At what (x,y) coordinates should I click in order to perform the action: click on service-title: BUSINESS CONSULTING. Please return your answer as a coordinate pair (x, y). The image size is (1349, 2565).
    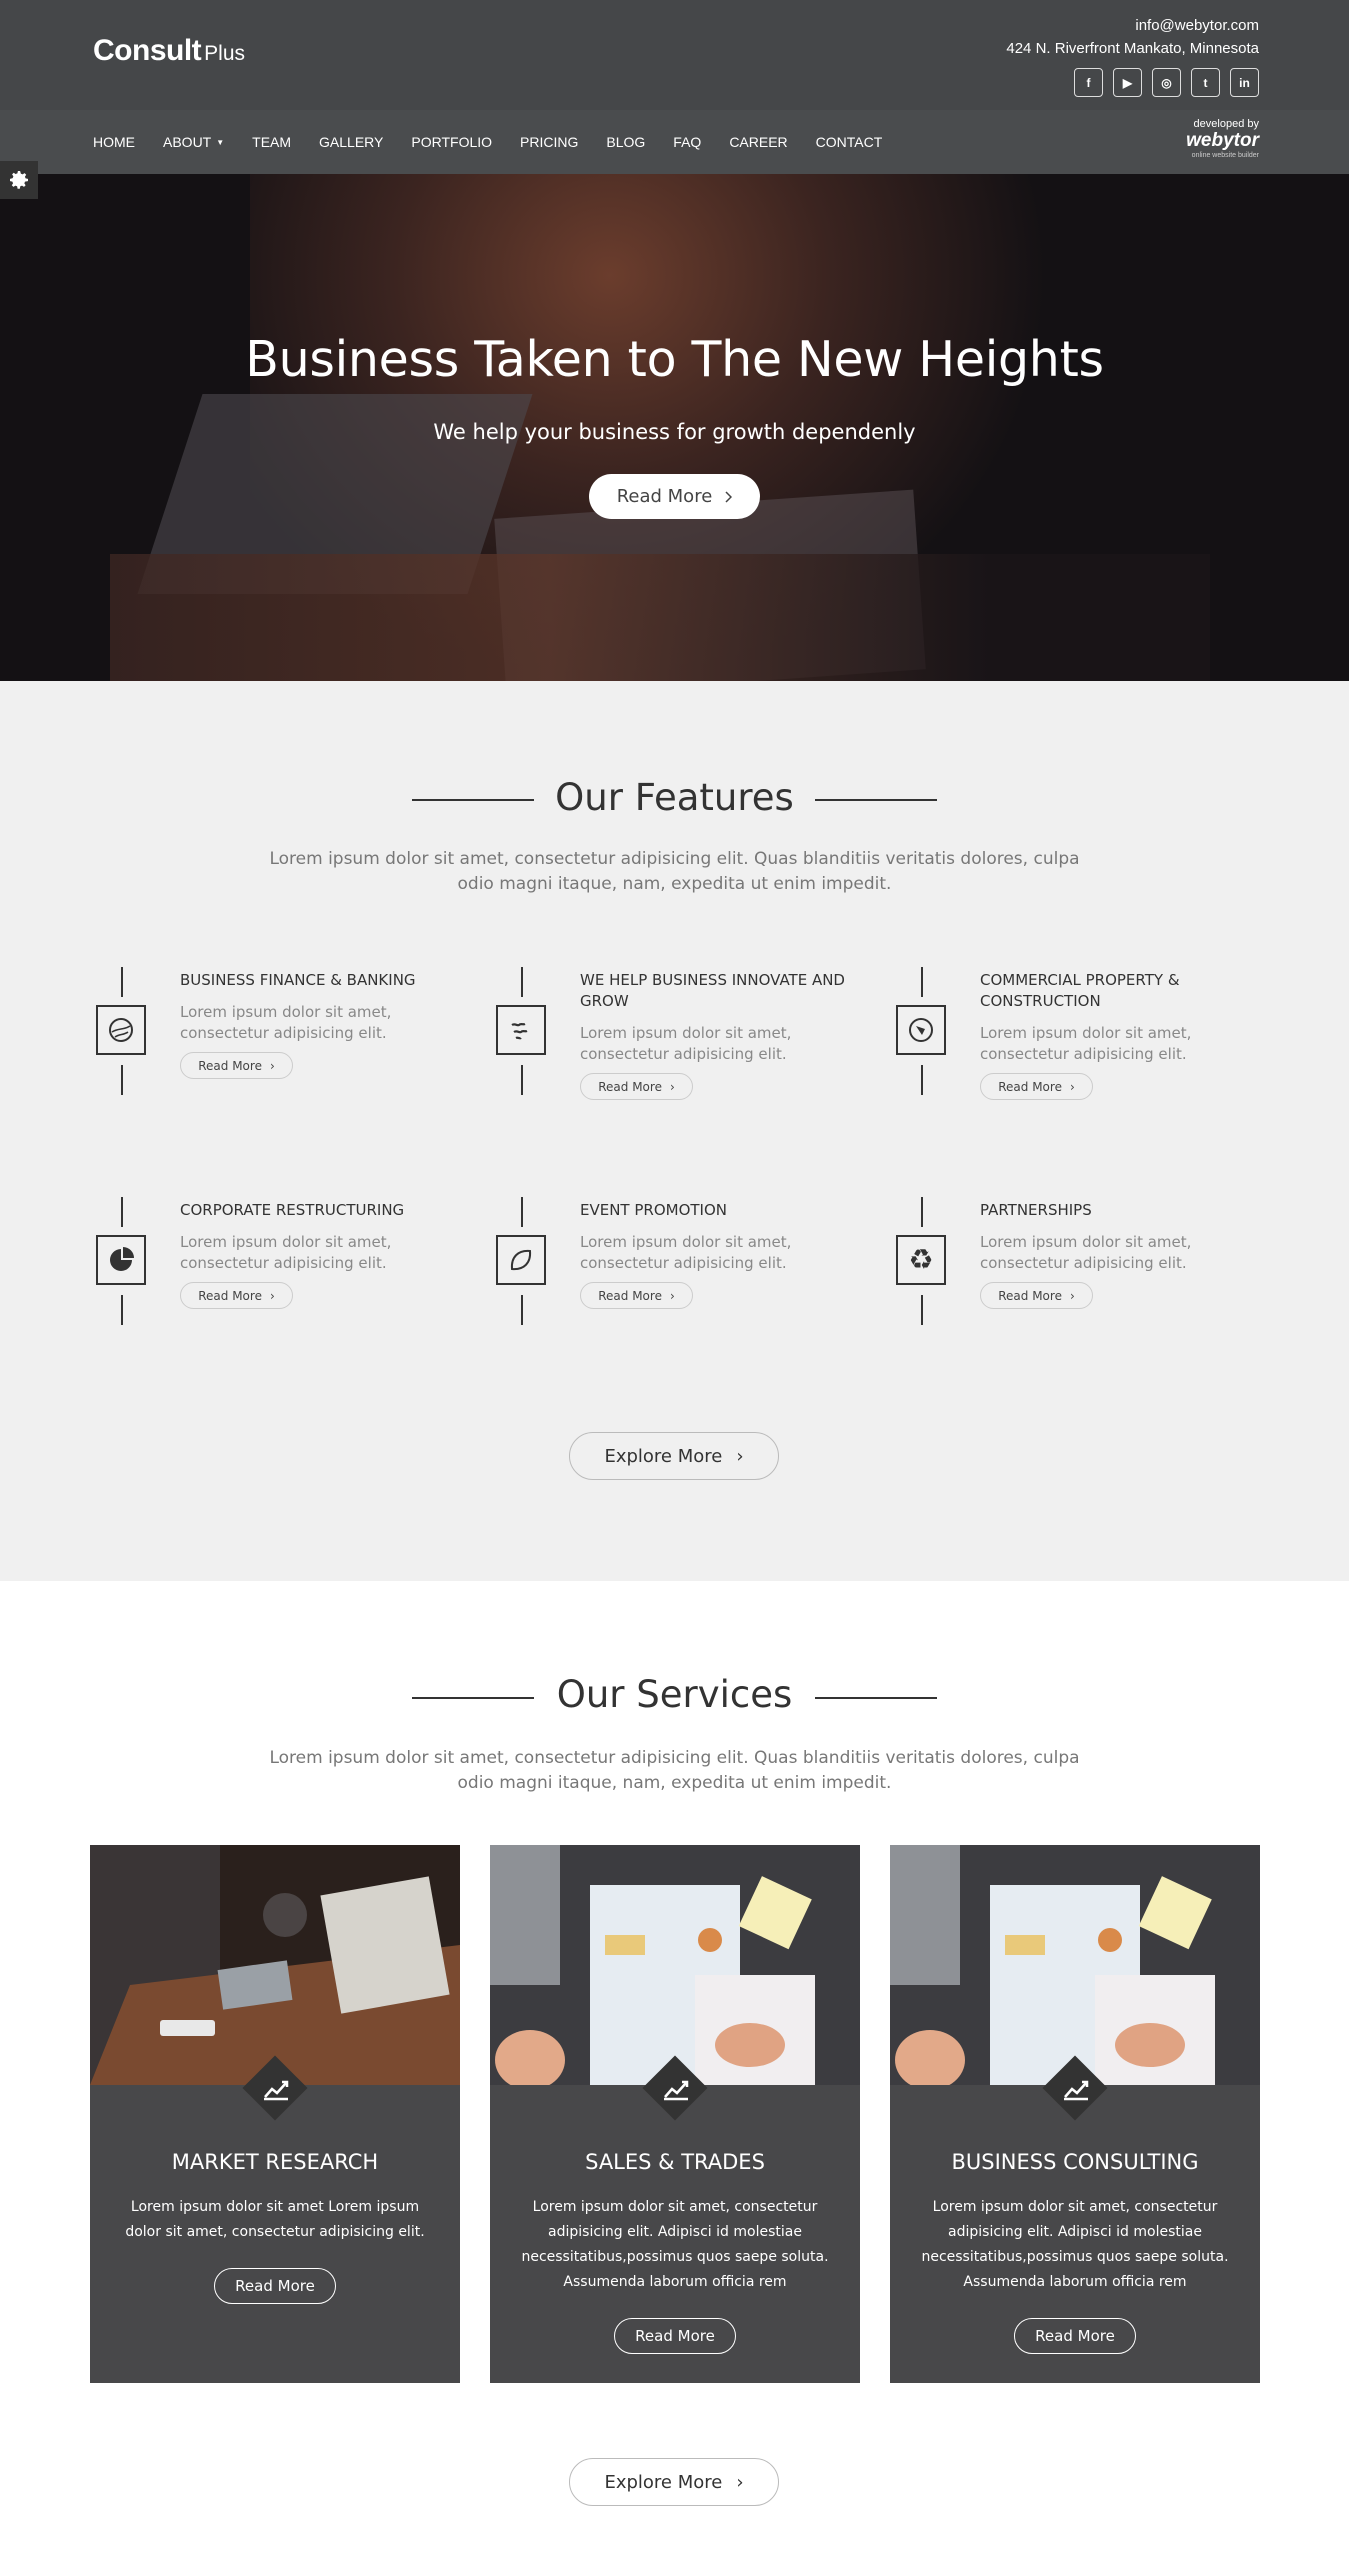
    Looking at the image, I should click on (1075, 2162).